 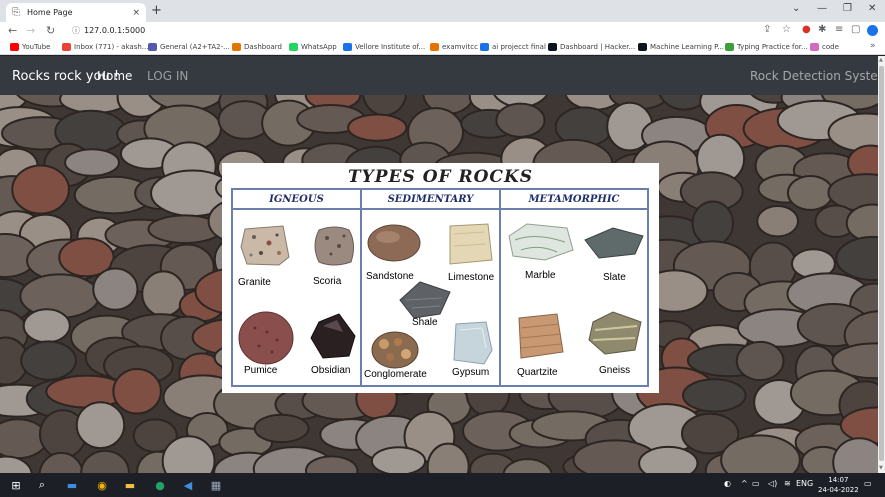 I want to click on app-taskbar-icon: ▦, so click(x=216, y=485).